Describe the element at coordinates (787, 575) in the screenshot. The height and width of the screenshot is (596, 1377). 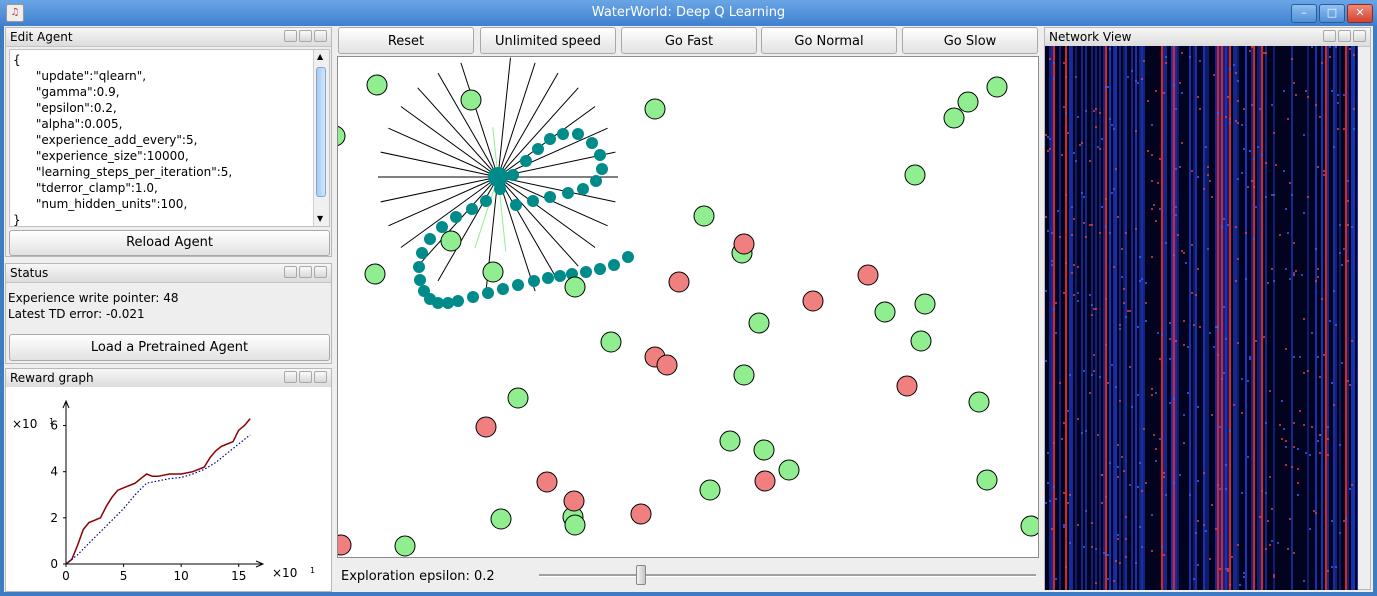
I see `epsilon-slider-track` at that location.